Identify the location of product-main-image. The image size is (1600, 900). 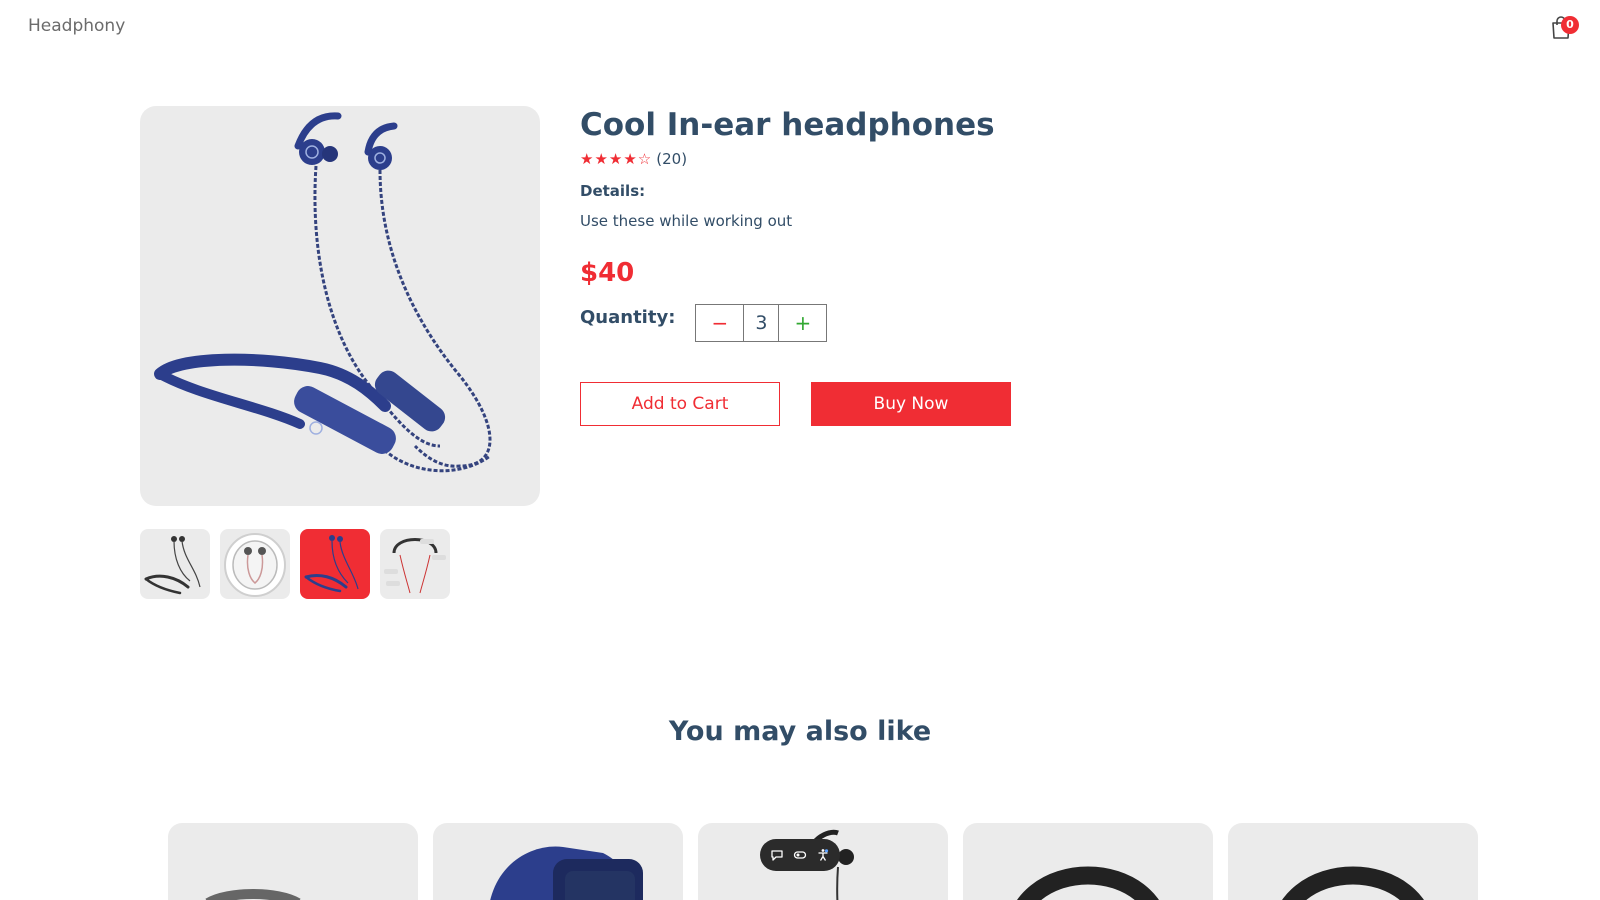
(340, 306).